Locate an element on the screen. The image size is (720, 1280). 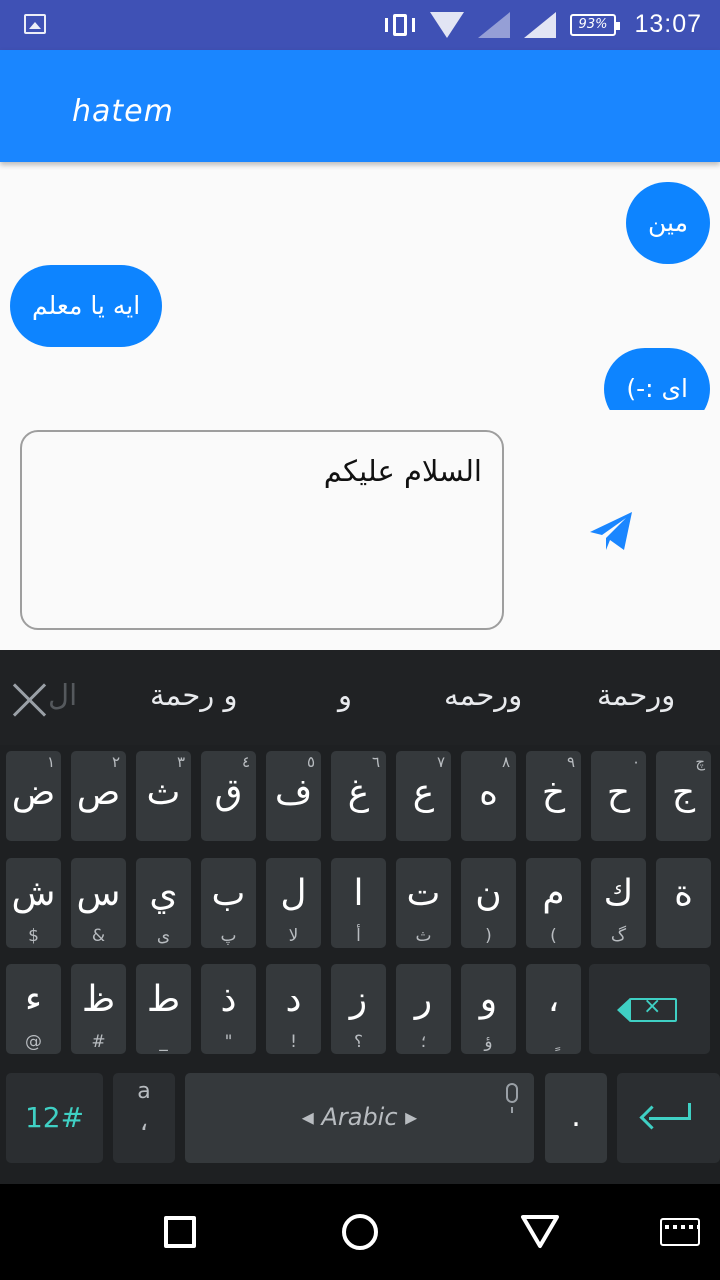
key-row2-7: ن) is located at coordinates (488, 903).